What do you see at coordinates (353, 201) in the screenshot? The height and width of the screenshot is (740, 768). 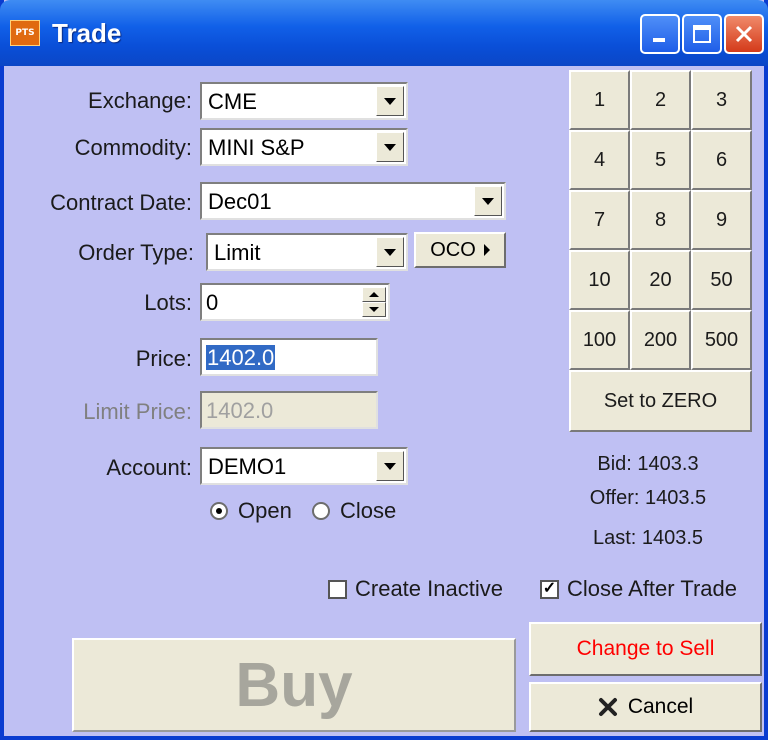 I see `contract-date-select: Dec01` at bounding box center [353, 201].